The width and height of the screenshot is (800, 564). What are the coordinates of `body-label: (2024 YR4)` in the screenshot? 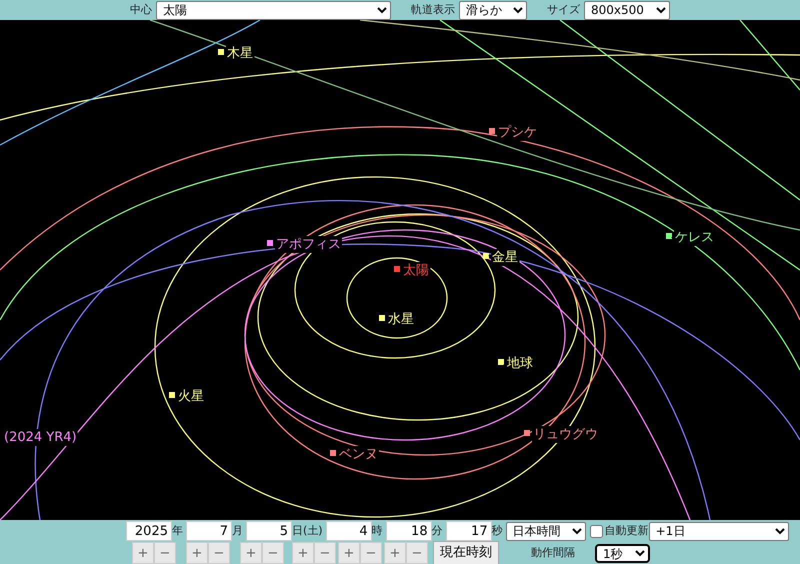 It's located at (40, 437).